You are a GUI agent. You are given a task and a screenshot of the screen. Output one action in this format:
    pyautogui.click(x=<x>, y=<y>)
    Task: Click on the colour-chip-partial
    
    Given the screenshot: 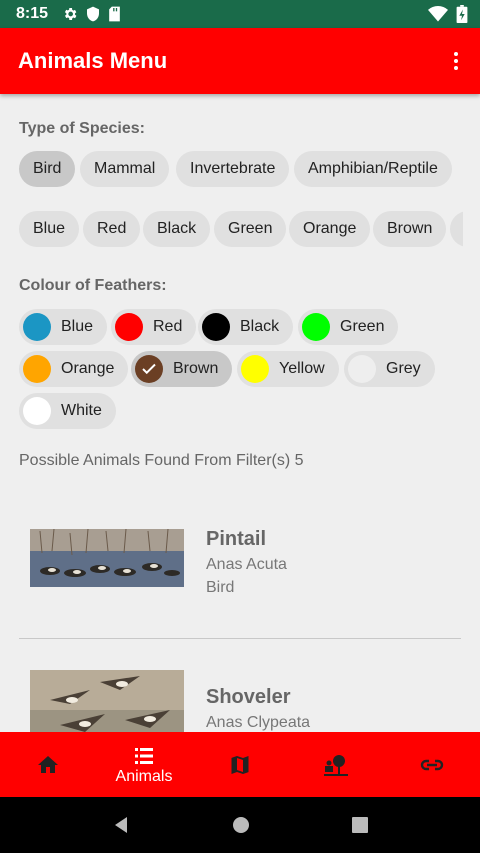 What is the action you would take?
    pyautogui.click(x=456, y=229)
    